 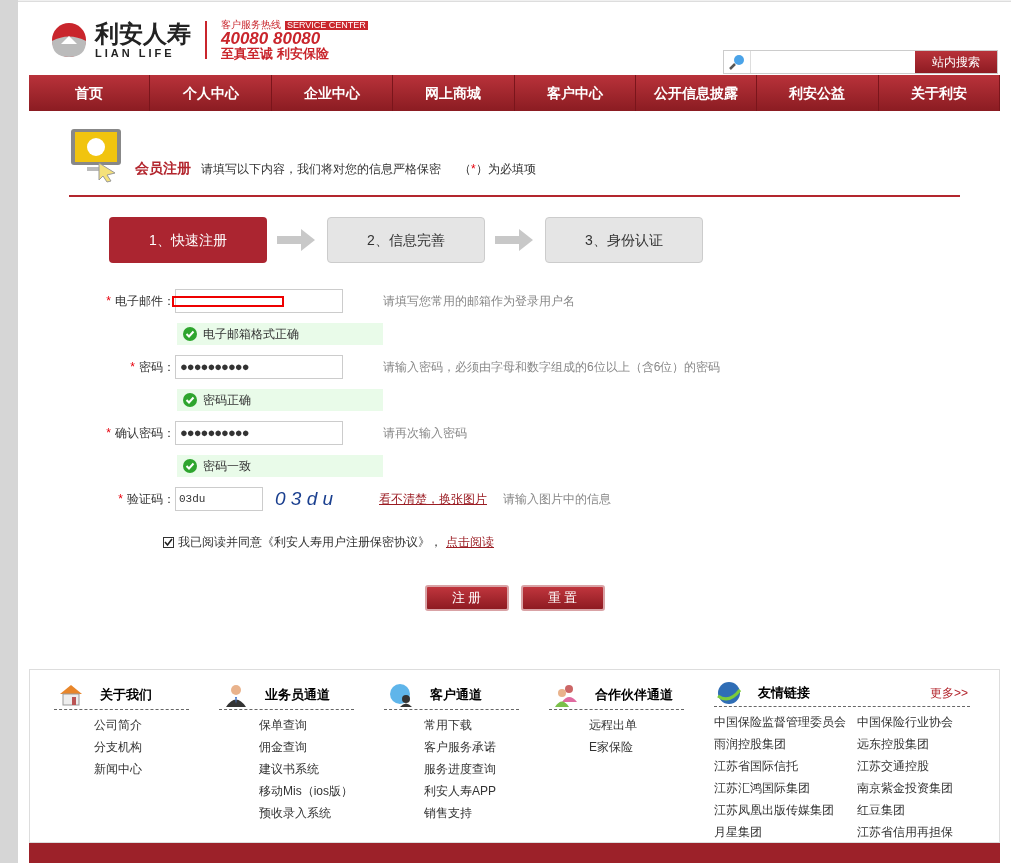 What do you see at coordinates (466, 598) in the screenshot?
I see `register-button: 注 册` at bounding box center [466, 598].